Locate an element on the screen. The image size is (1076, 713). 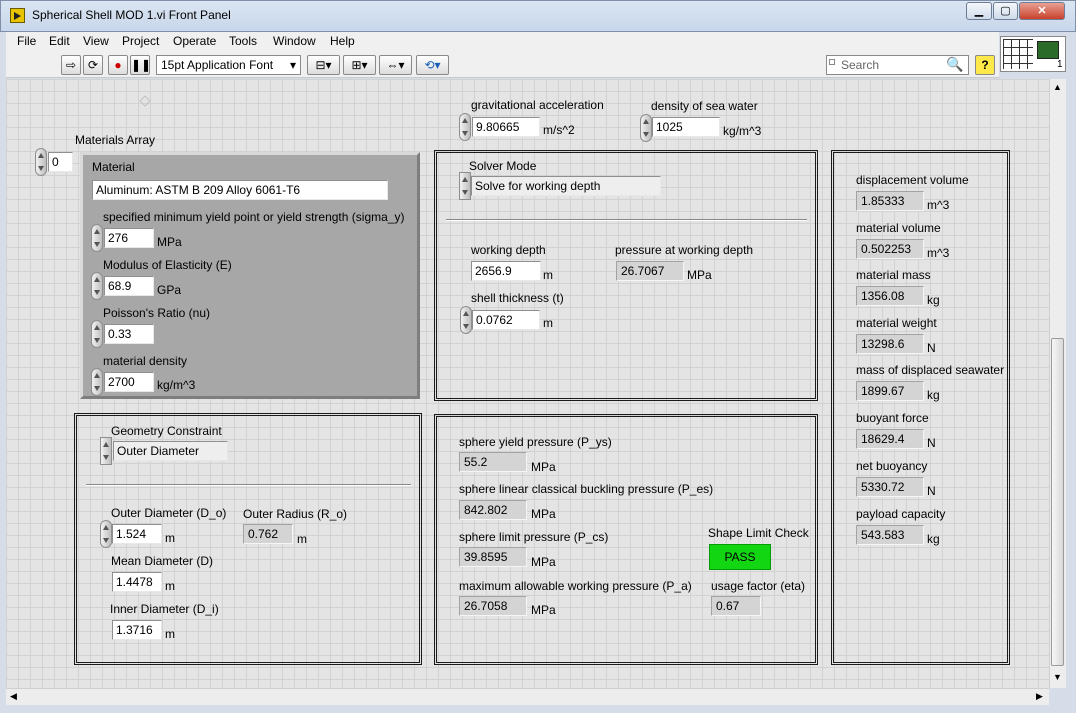
outer-diameter-input: 1.524 is located at coordinates (137, 534).